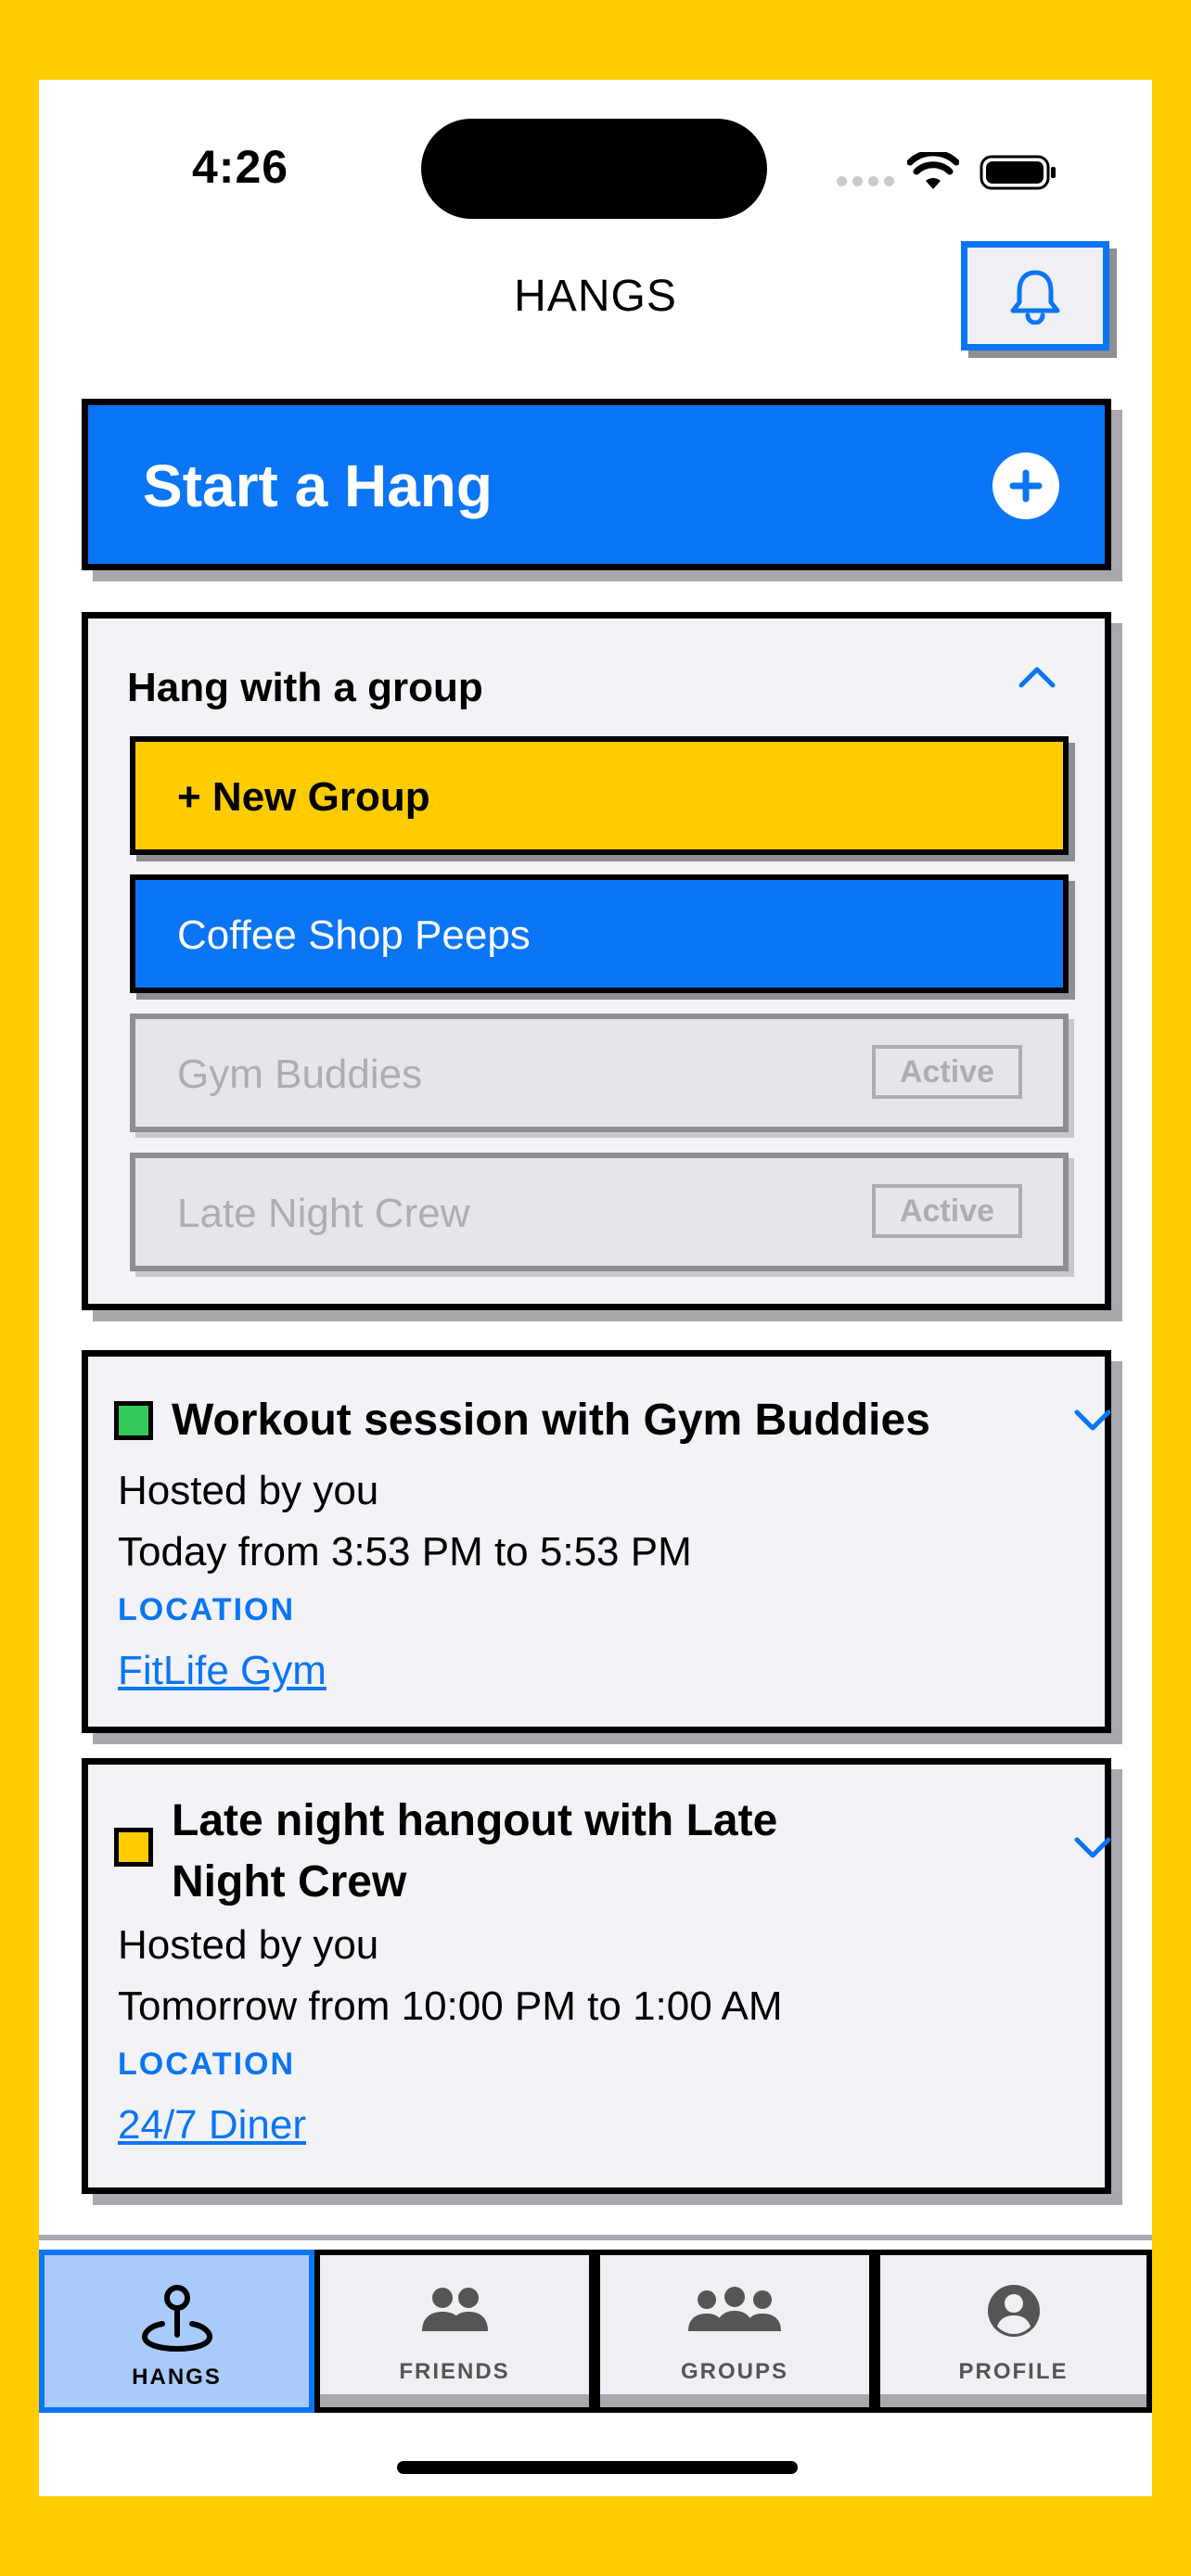 The height and width of the screenshot is (2576, 1191). Describe the element at coordinates (318, 486) in the screenshot. I see `start-hang-label: Start a Hang` at that location.